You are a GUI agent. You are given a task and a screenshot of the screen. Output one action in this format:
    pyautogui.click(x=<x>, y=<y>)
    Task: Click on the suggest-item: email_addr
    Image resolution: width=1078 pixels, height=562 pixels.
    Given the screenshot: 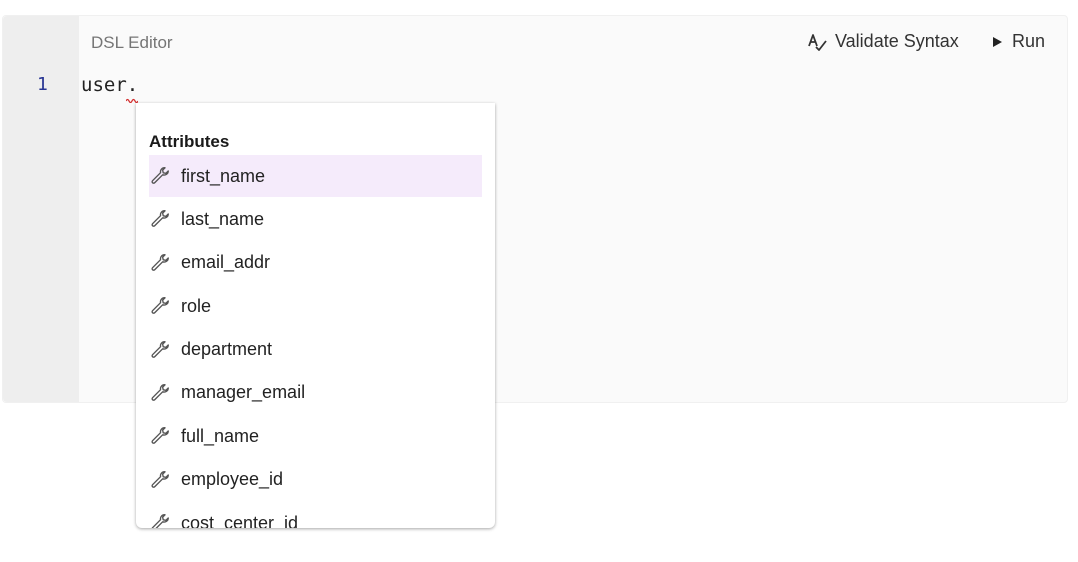 What is the action you would take?
    pyautogui.click(x=315, y=263)
    